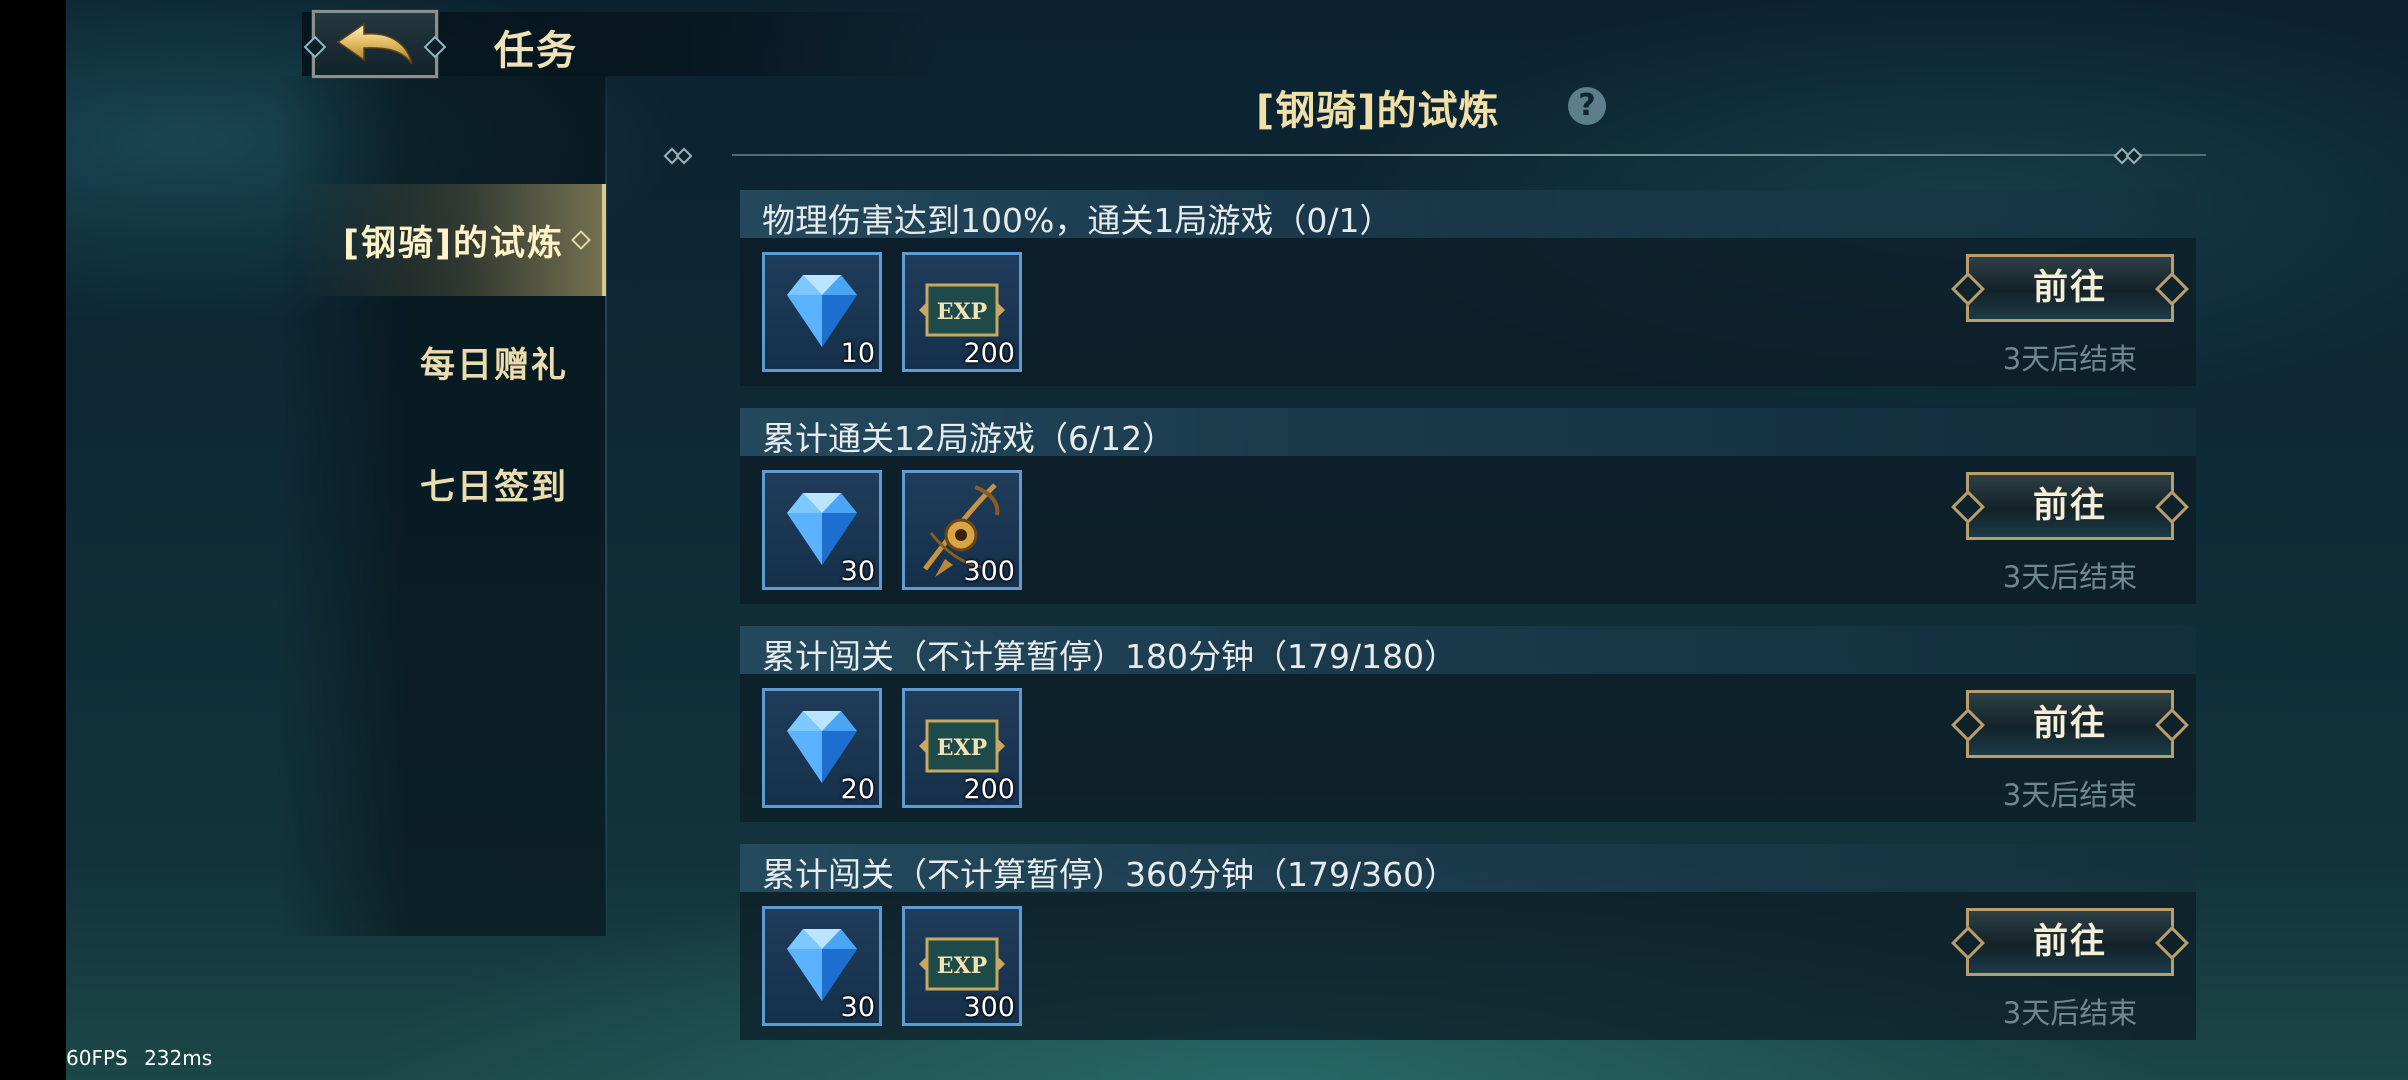 Image resolution: width=2408 pixels, height=1080 pixels. I want to click on help-question-icon: ?, so click(1587, 106).